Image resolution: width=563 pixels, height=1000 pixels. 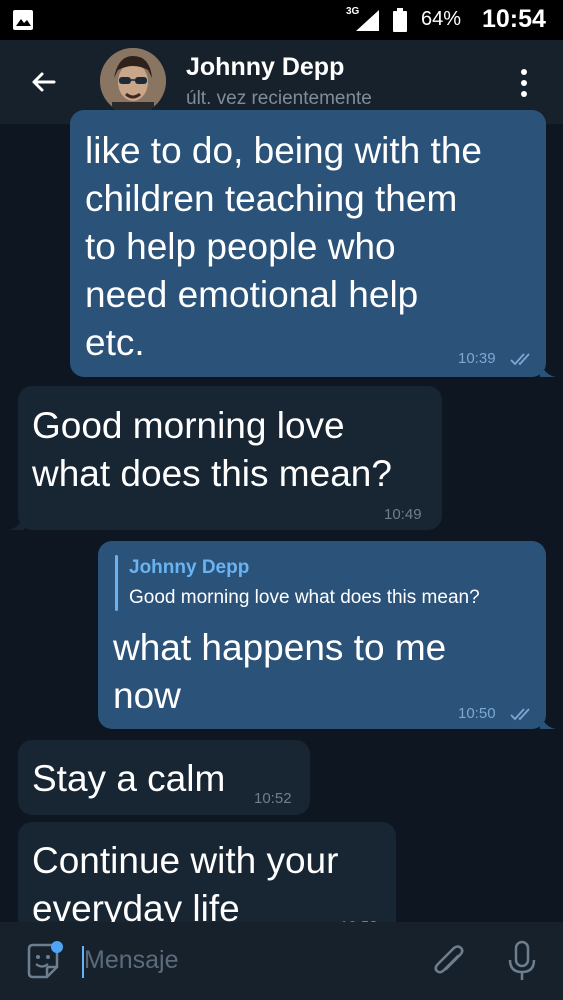 I want to click on message-line: what does this mean?, so click(x=212, y=473).